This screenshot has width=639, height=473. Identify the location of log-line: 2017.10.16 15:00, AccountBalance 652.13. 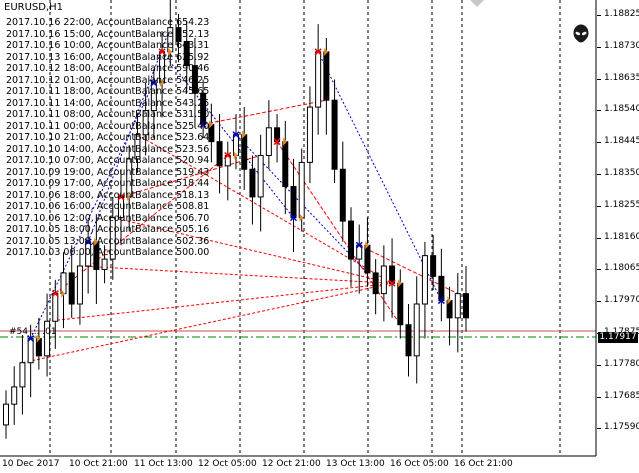
(108, 34).